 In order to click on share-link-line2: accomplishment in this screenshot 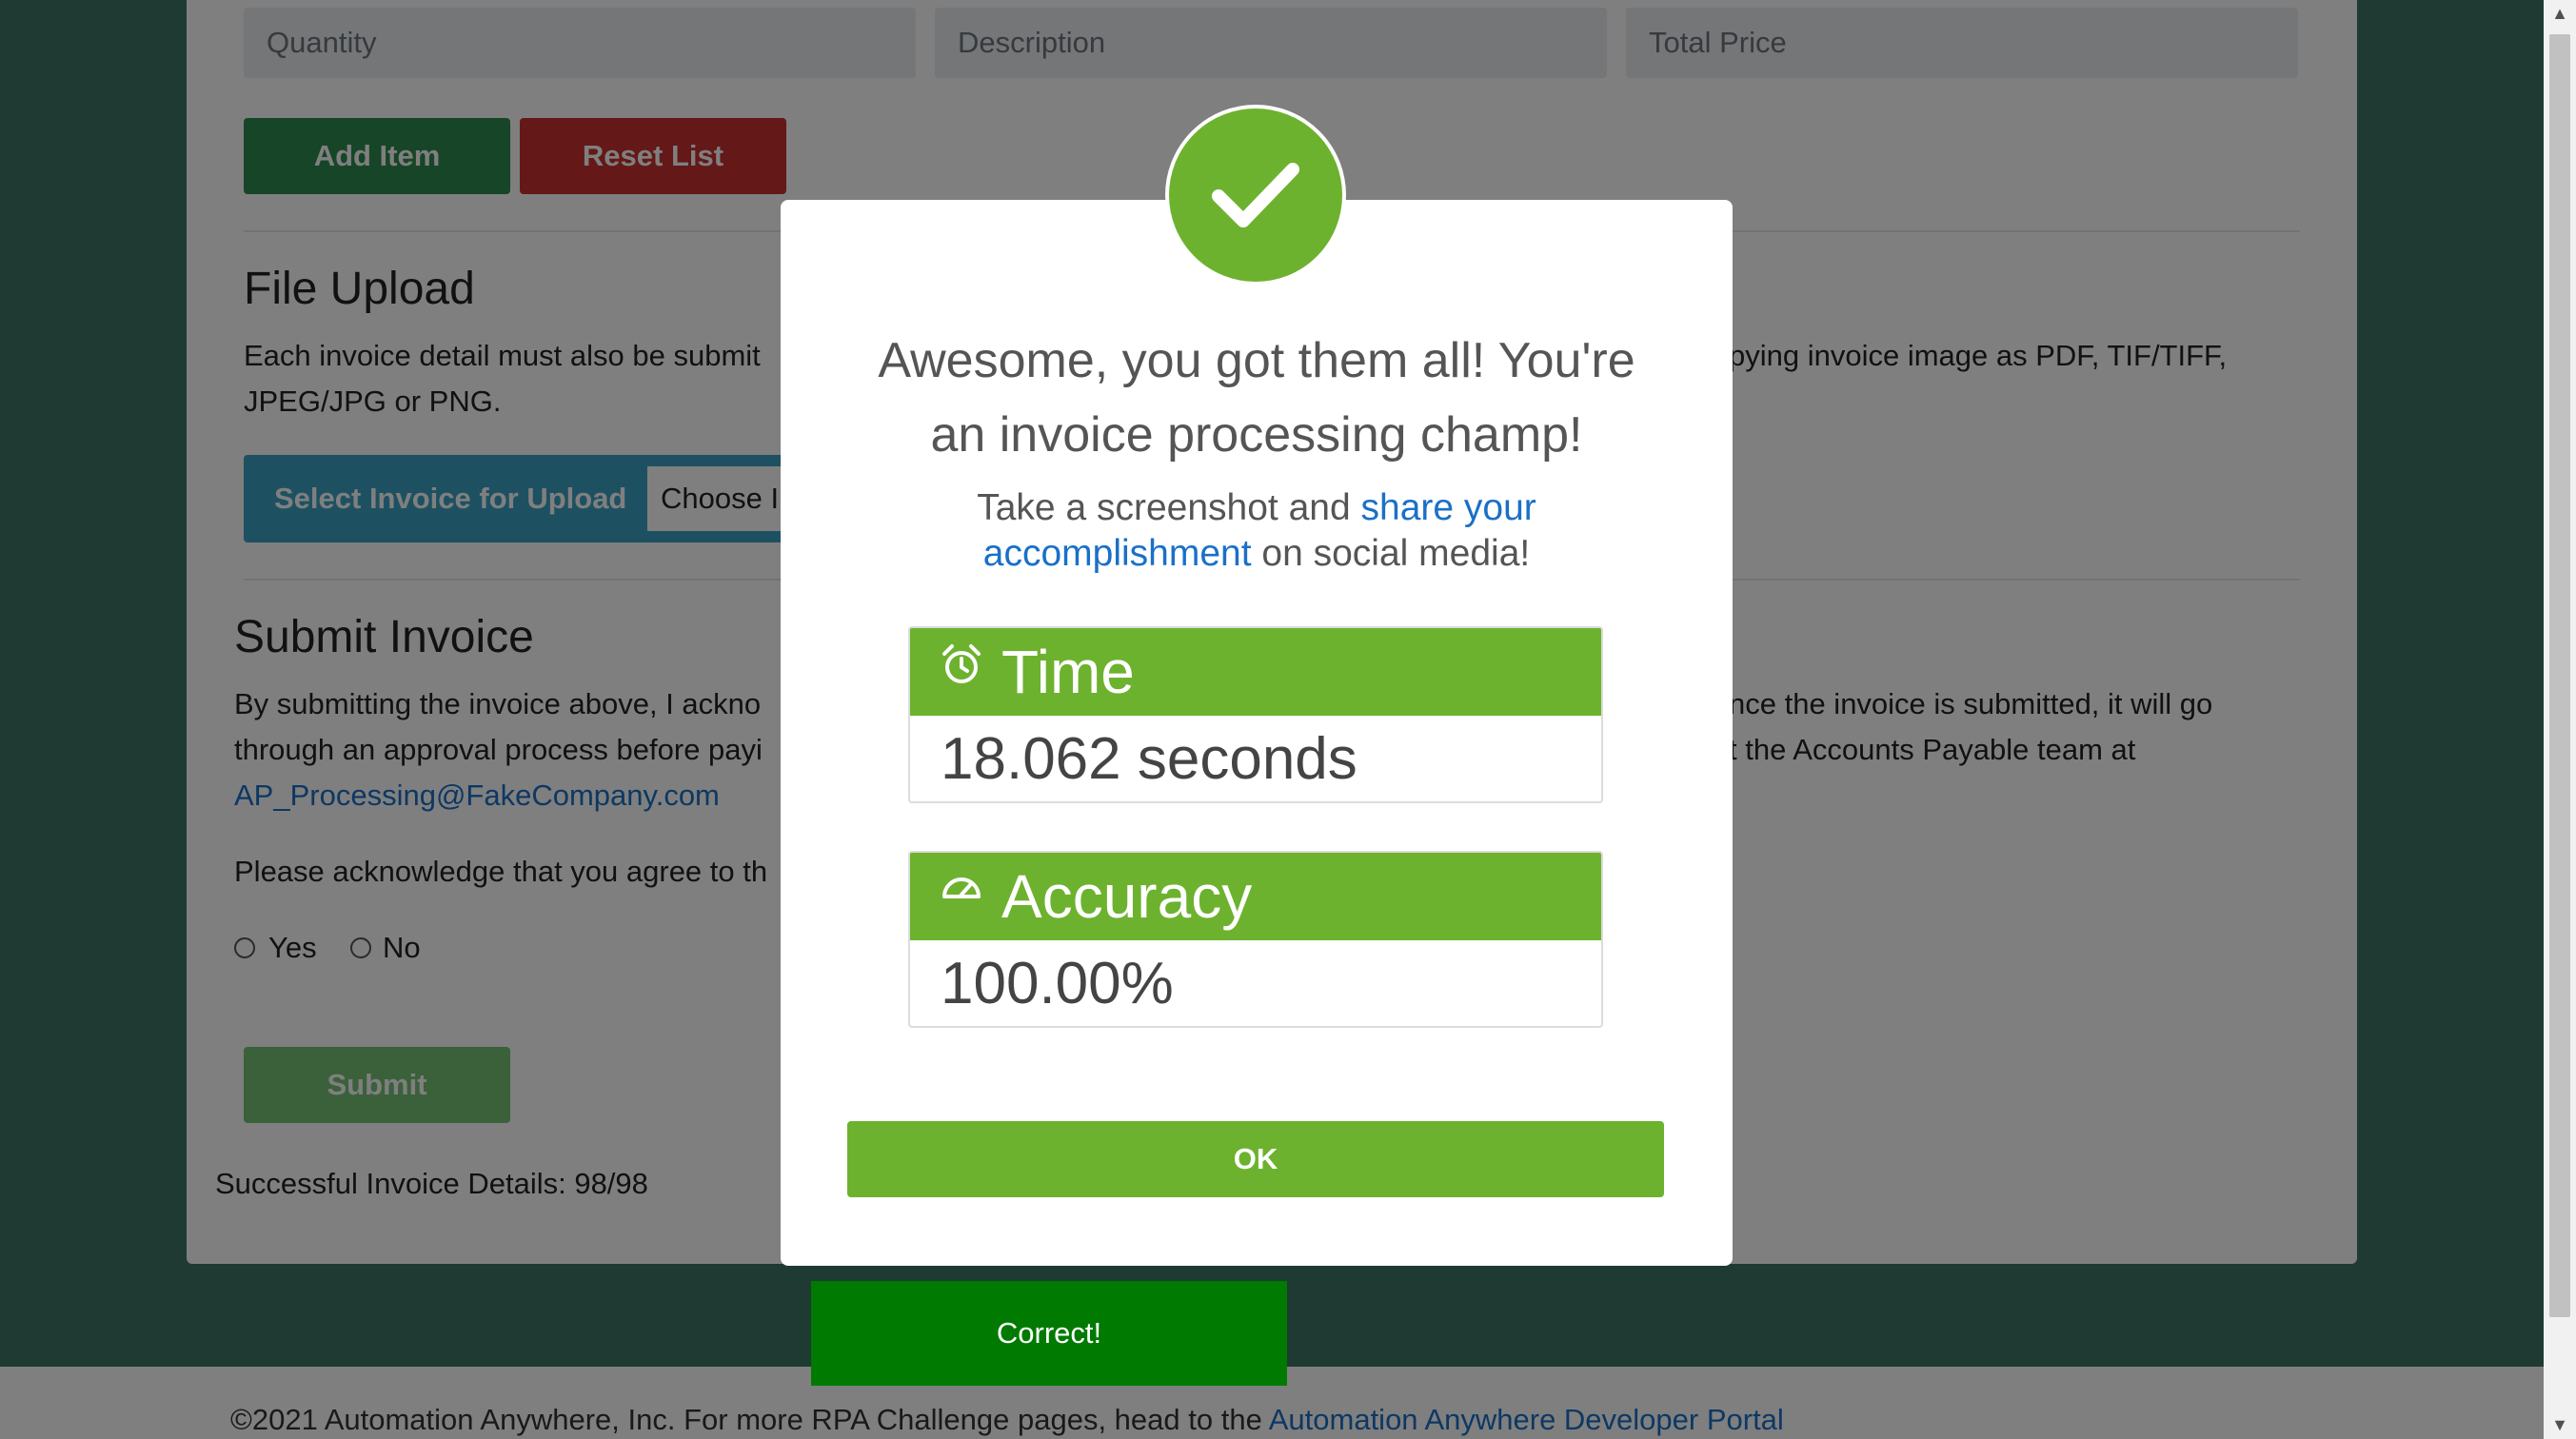, I will do `click(1117, 553)`.